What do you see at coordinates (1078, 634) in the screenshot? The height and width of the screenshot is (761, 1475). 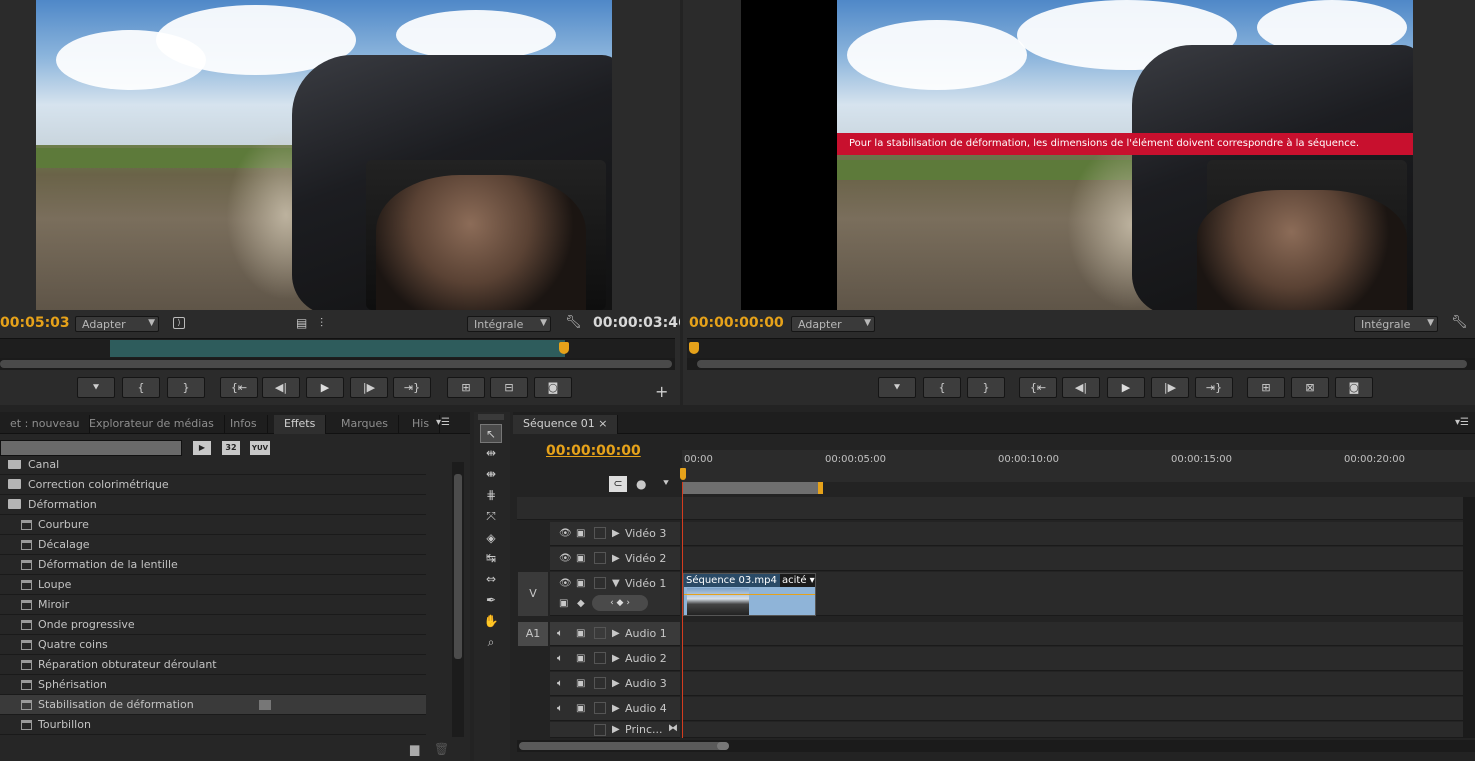 I see `track-row-audio1` at bounding box center [1078, 634].